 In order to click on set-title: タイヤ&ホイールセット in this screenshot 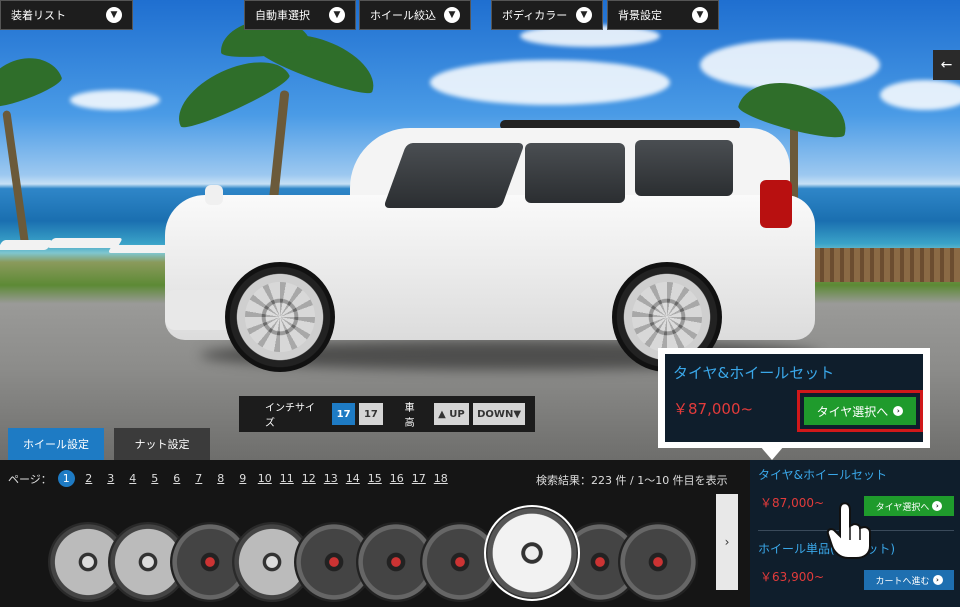, I will do `click(822, 475)`.